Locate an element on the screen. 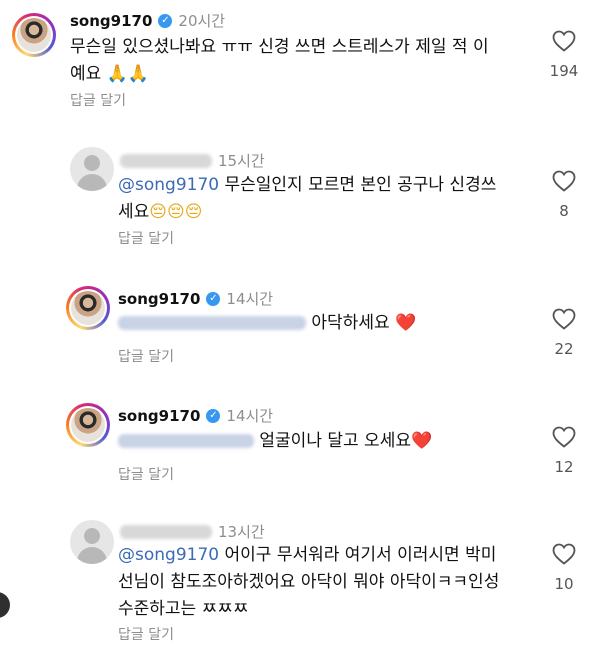 This screenshot has width=600, height=652. like-button: 8 is located at coordinates (564, 195).